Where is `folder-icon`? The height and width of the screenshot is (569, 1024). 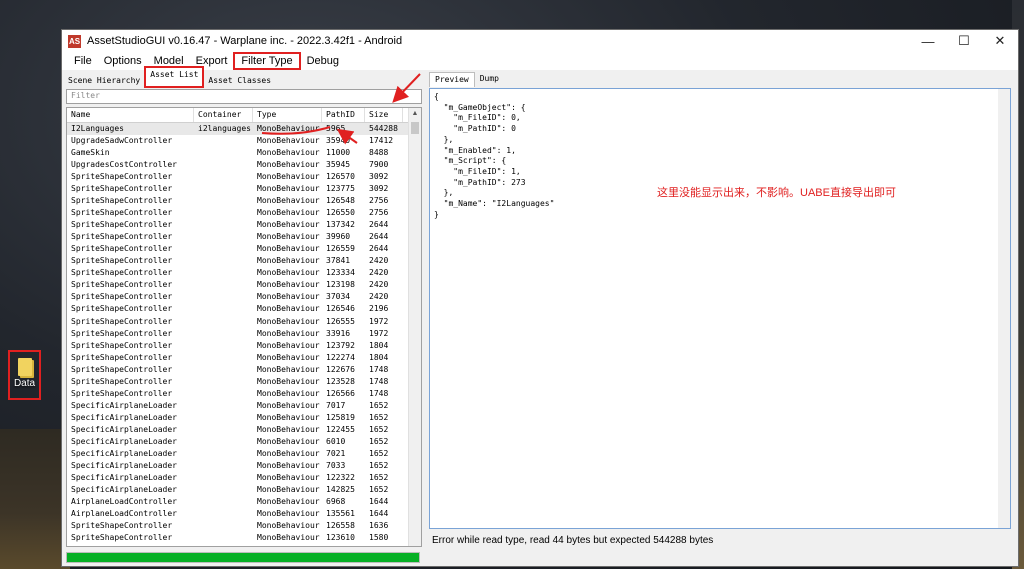
folder-icon is located at coordinates (24, 367).